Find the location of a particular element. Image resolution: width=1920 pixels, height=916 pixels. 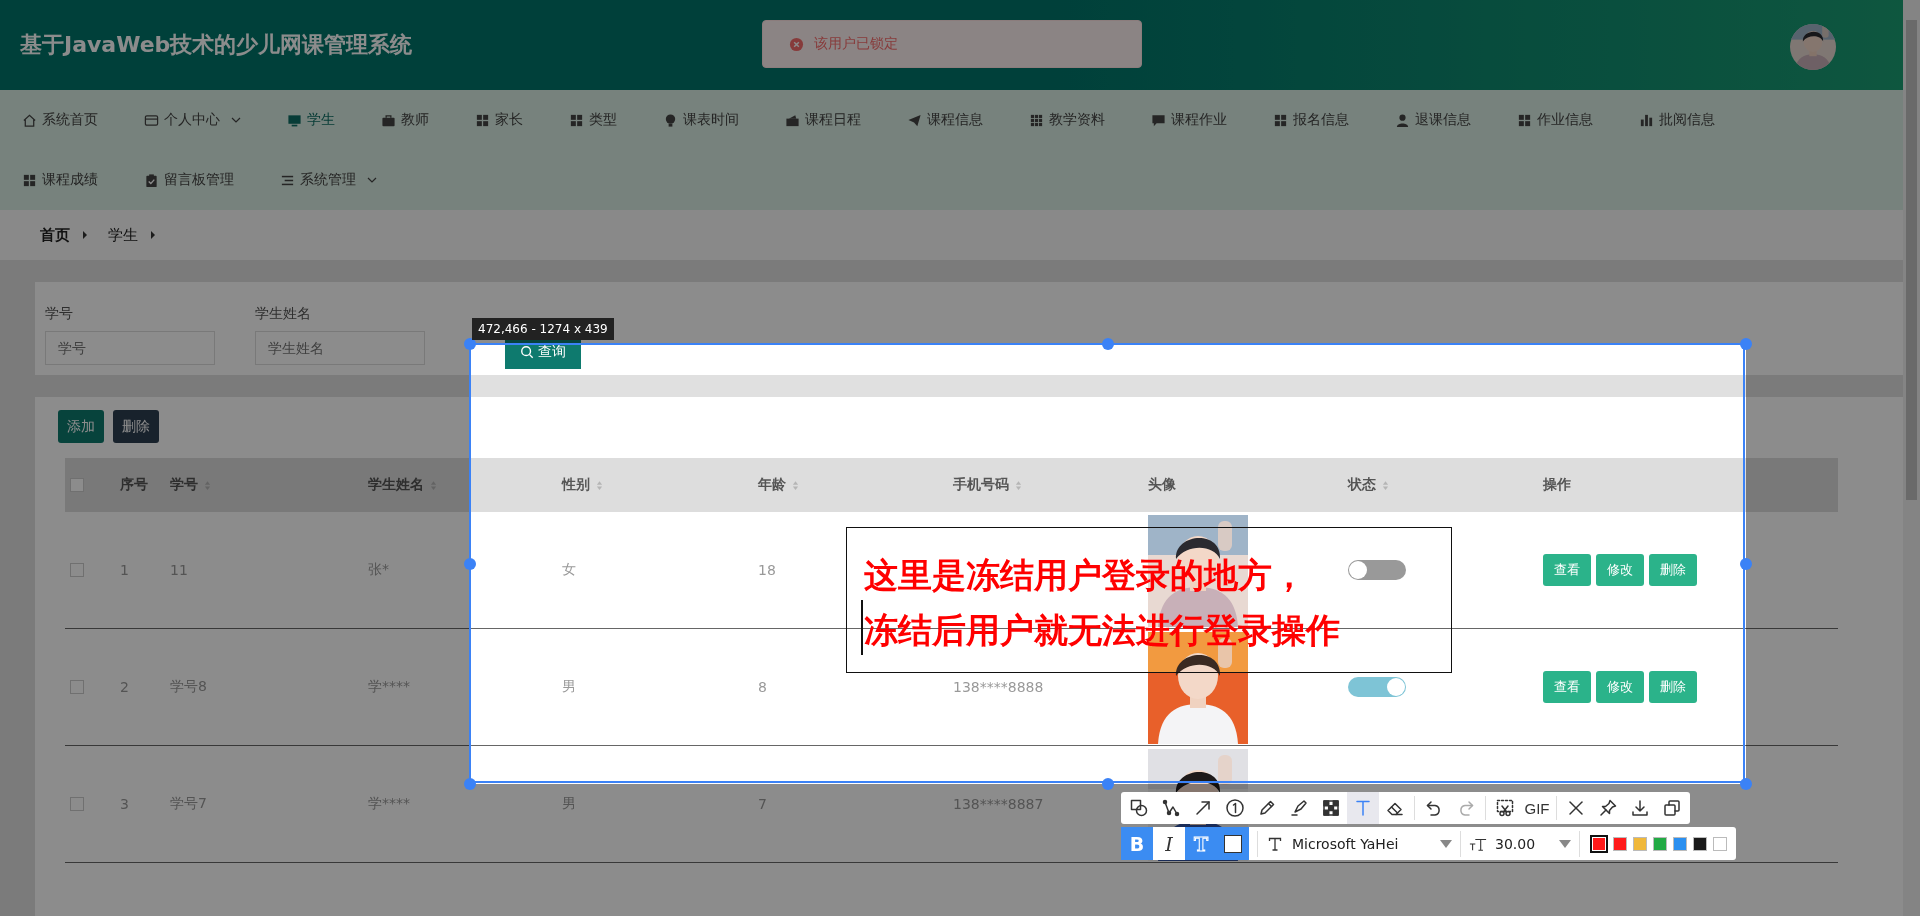

nav-item: 个人中心 is located at coordinates (192, 120).